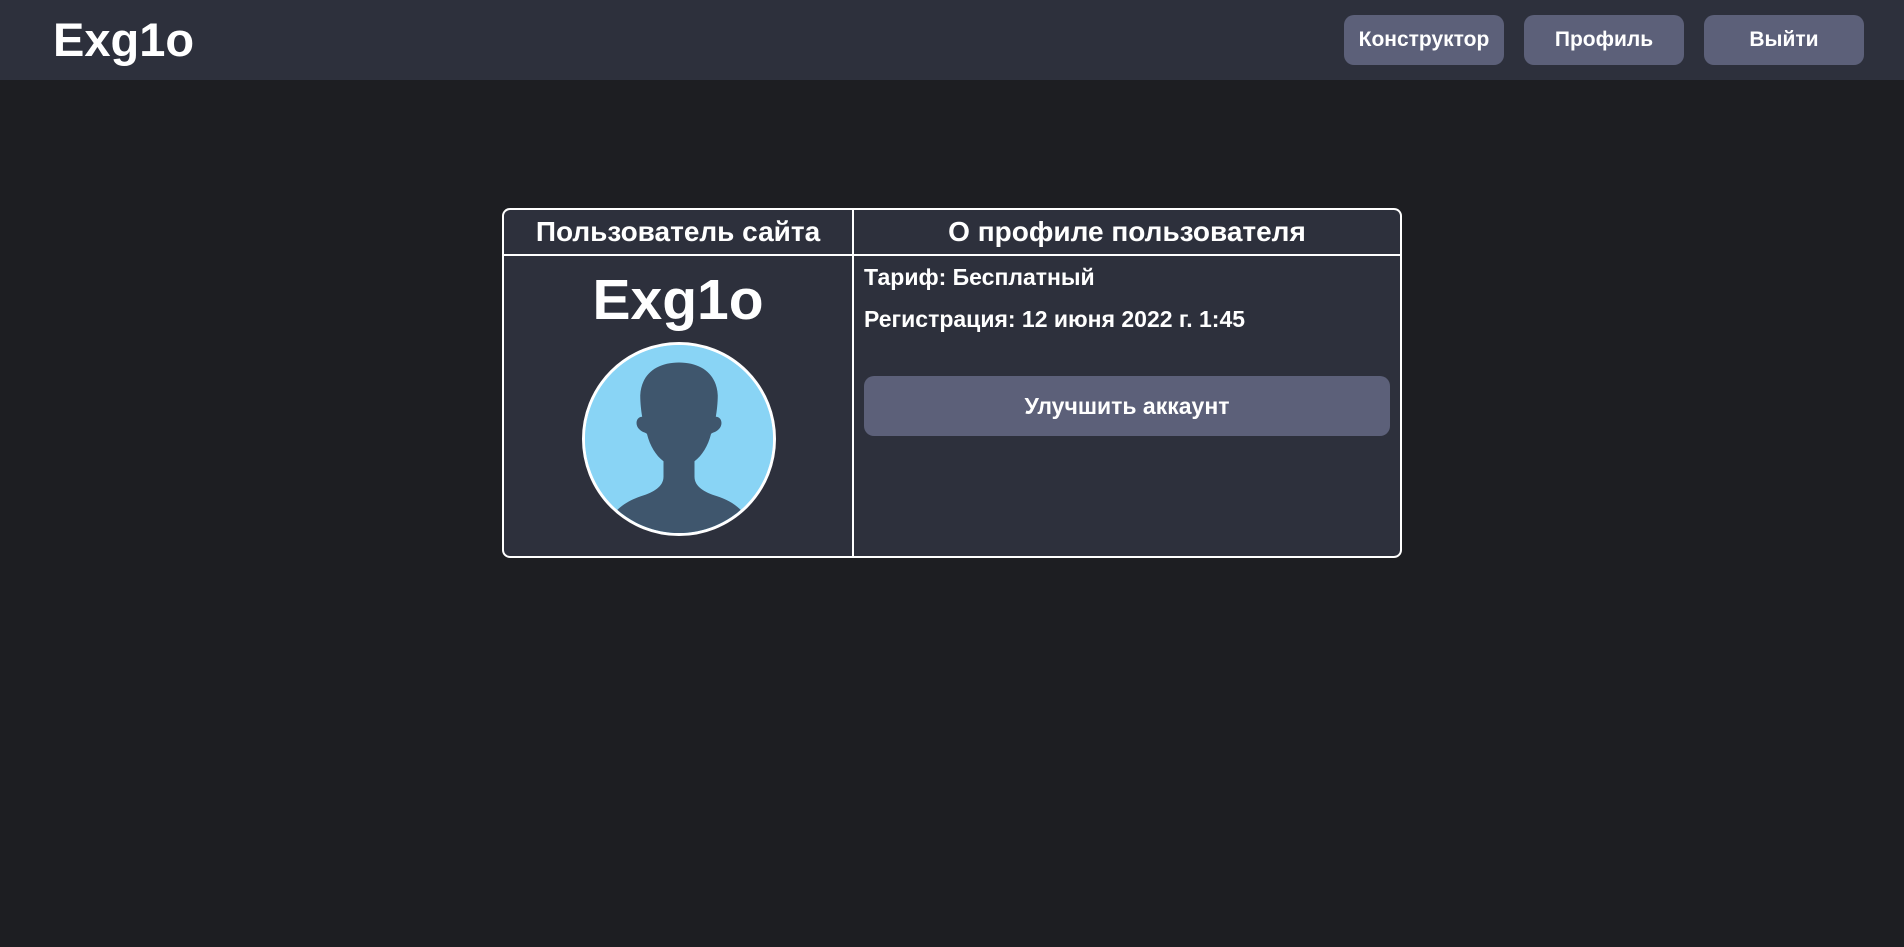 The image size is (1904, 947). Describe the element at coordinates (123, 40) in the screenshot. I see `site-logo: Exg1o` at that location.